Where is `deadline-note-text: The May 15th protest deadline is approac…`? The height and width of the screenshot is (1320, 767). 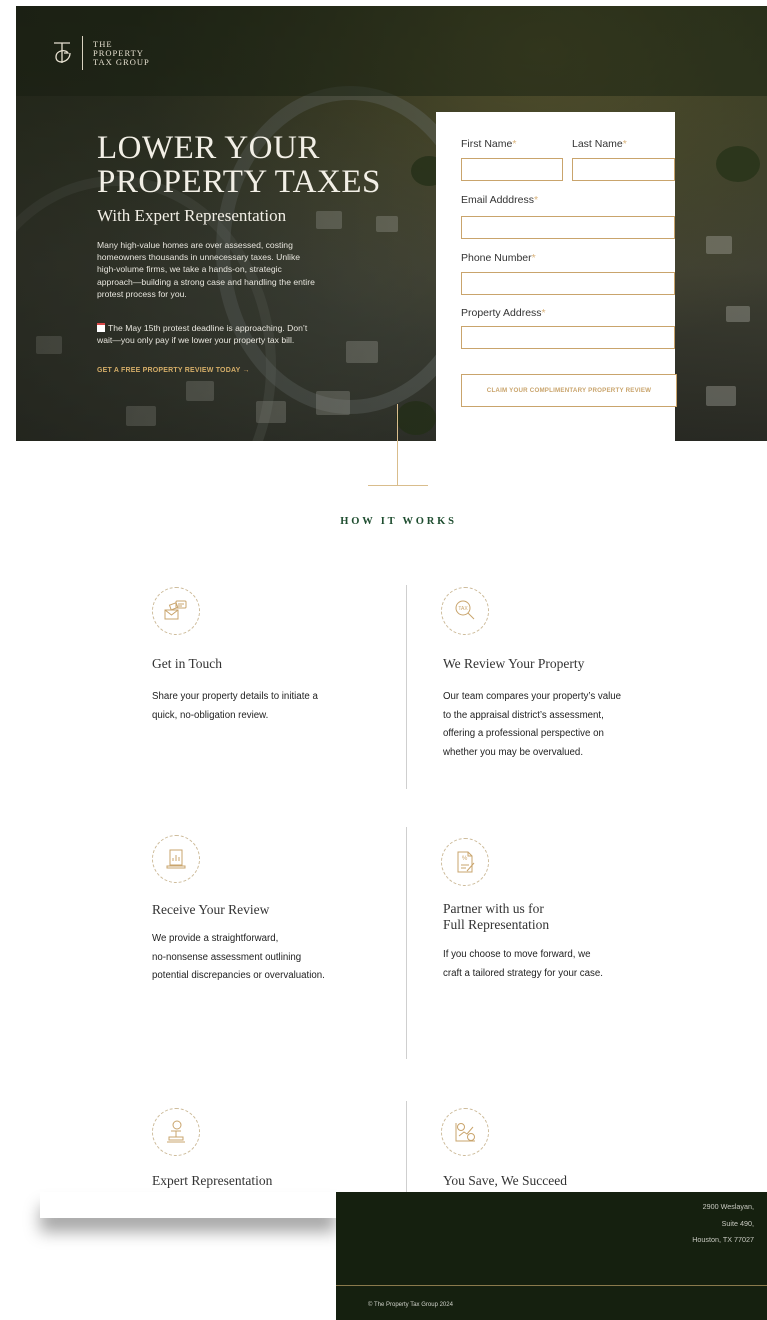 deadline-note-text: The May 15th protest deadline is approac… is located at coordinates (208, 328).